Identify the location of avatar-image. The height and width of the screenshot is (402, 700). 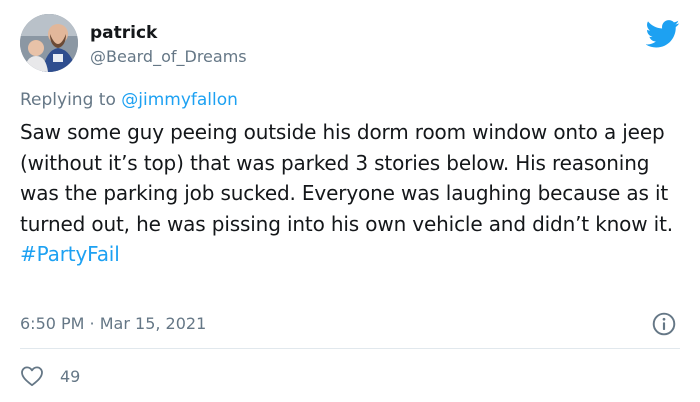
(49, 43).